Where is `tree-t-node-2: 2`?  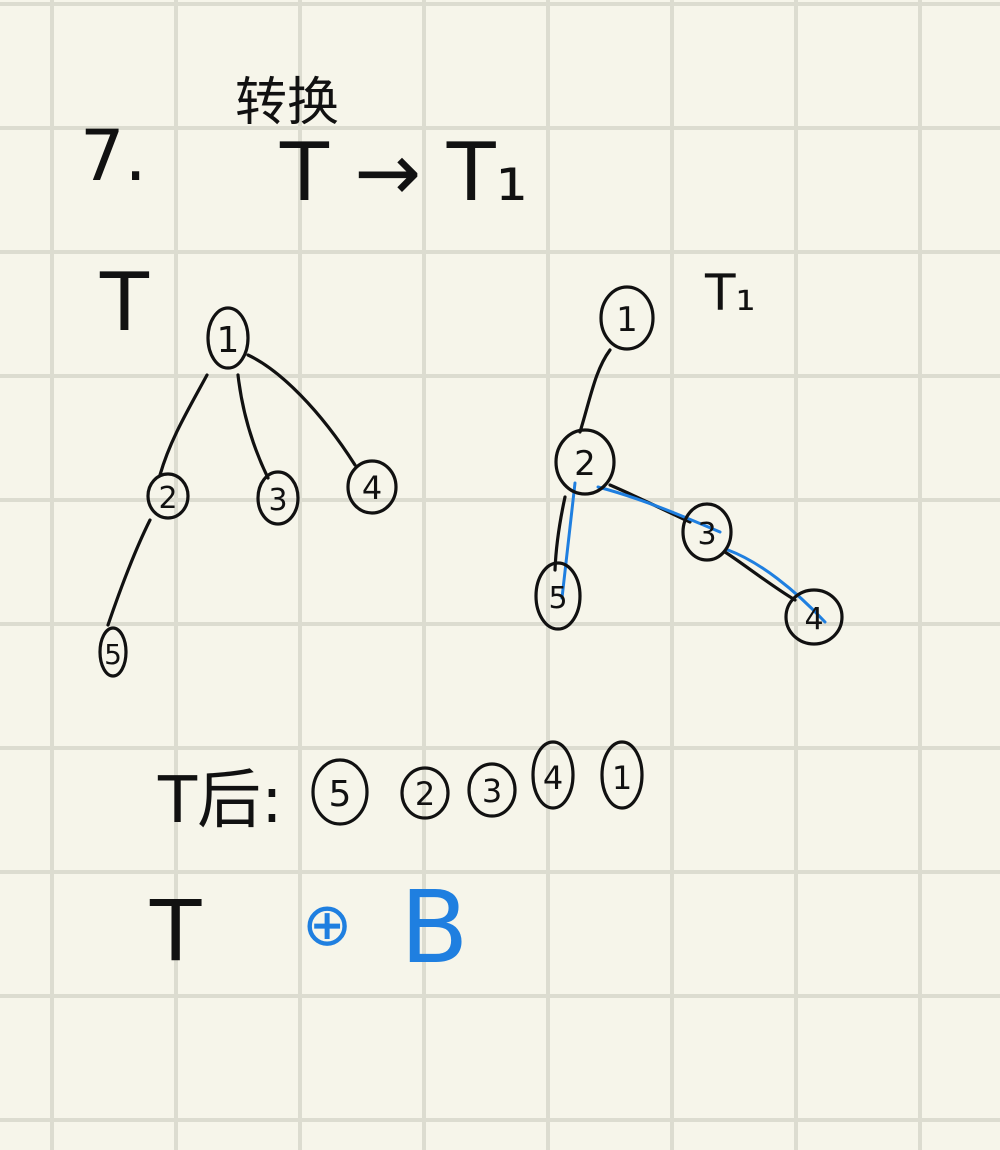 tree-t-node-2: 2 is located at coordinates (168, 496).